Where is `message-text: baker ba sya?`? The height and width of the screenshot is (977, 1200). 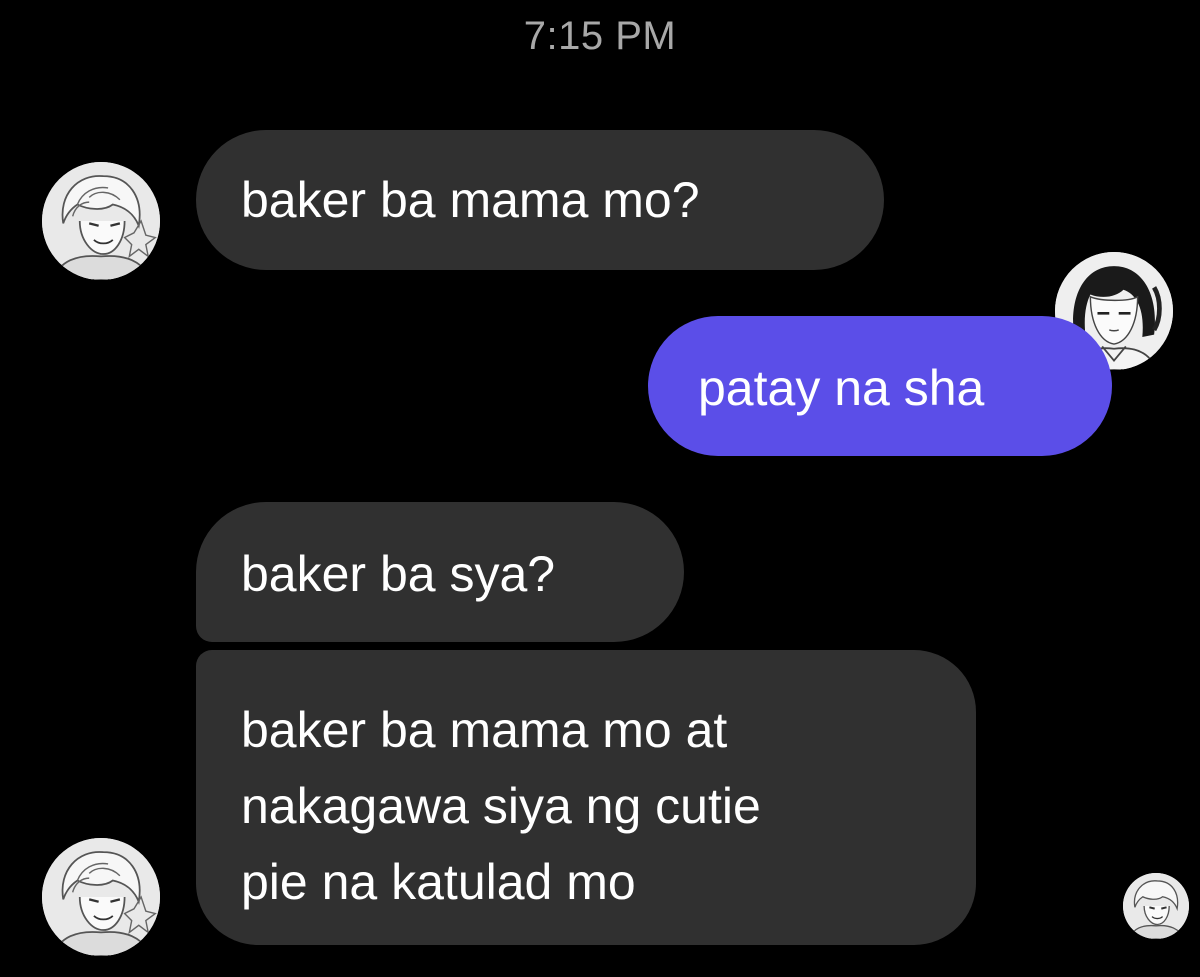 message-text: baker ba sya? is located at coordinates (398, 574).